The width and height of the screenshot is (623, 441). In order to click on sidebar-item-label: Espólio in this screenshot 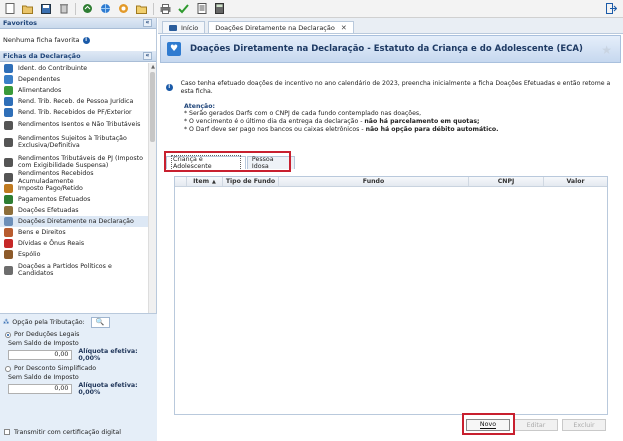, I will do `click(29, 254)`.